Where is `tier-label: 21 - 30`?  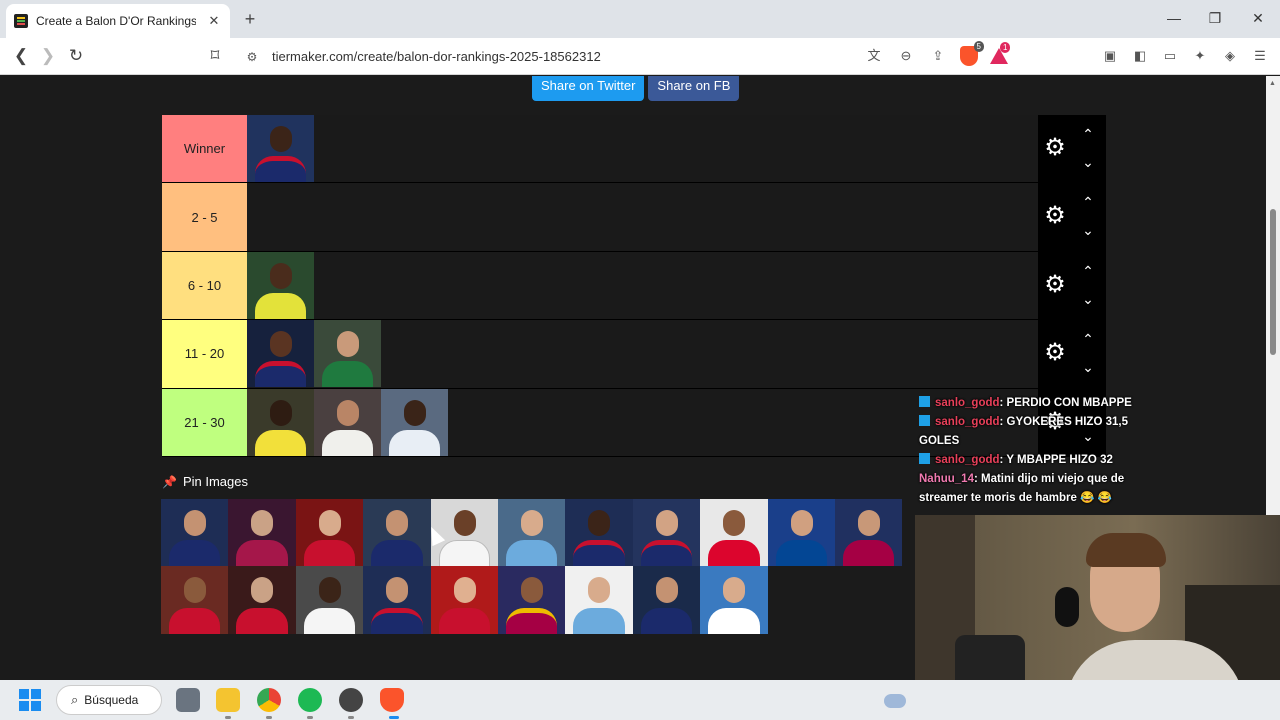
tier-label: 21 - 30 is located at coordinates (204, 422).